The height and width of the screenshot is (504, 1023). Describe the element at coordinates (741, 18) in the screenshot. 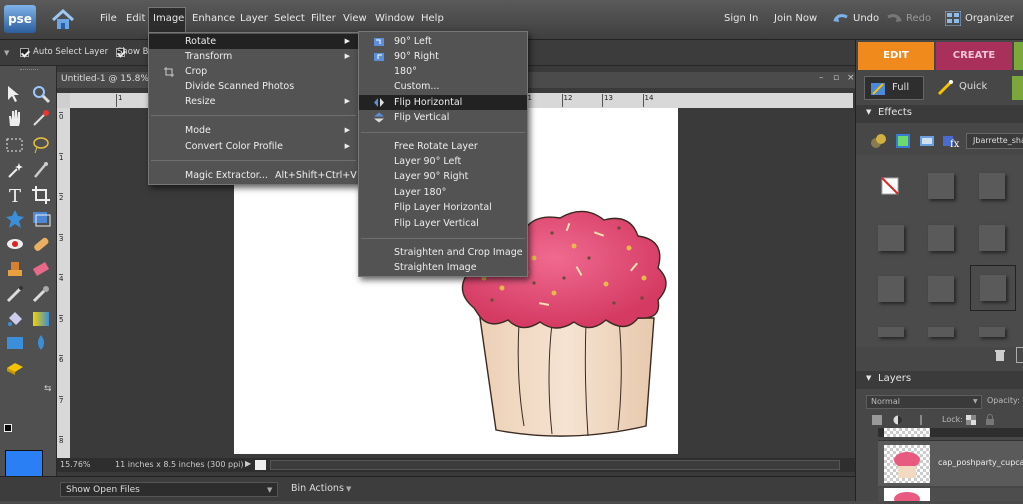

I see `sign-in-link: Sign In` at that location.